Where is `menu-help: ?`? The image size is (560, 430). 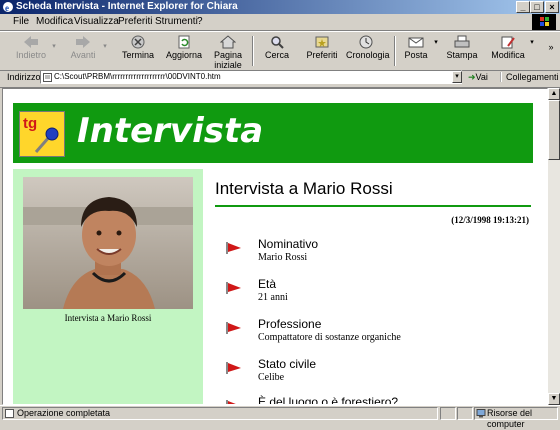 menu-help: ? is located at coordinates (200, 21).